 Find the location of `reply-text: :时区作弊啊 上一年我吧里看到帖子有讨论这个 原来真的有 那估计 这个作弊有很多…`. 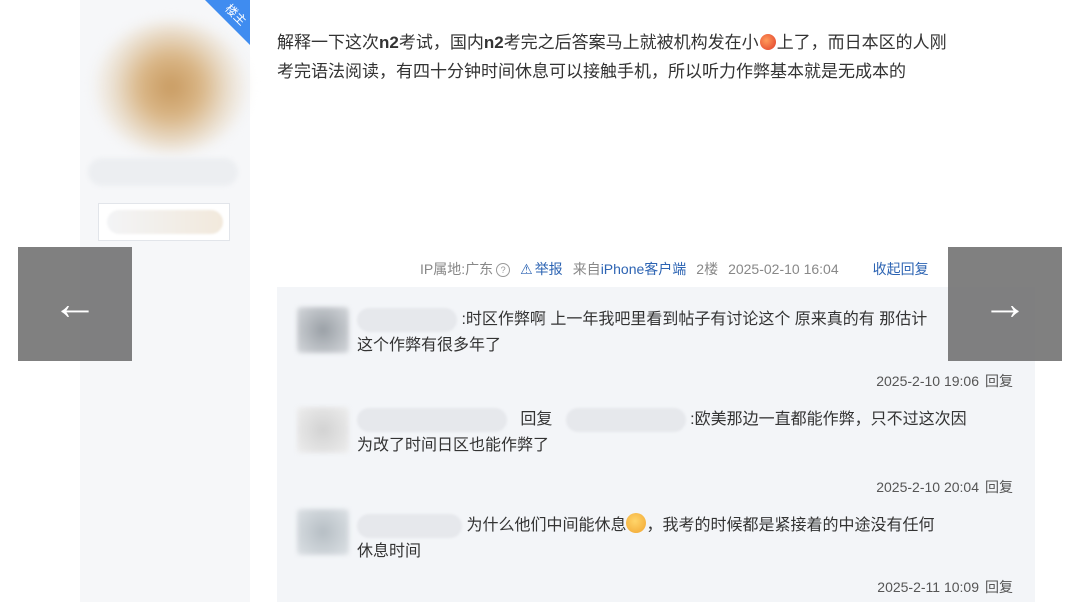

reply-text: :时区作弊啊 上一年我吧里看到帖子有讨论这个 原来真的有 那估计 这个作弊有很多… is located at coordinates (687, 333).